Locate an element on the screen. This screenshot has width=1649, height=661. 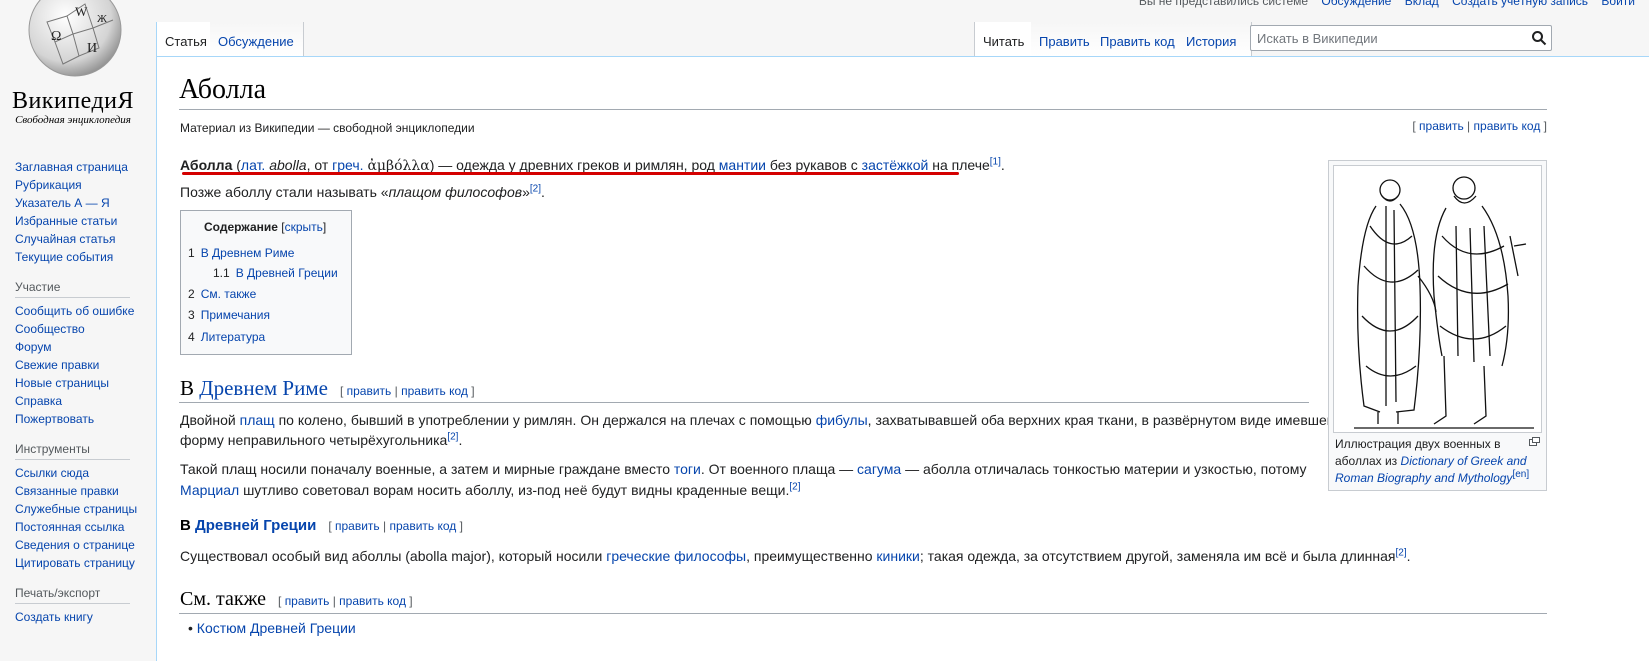
list-item: • Костюм Древней Греции is located at coordinates (272, 628).